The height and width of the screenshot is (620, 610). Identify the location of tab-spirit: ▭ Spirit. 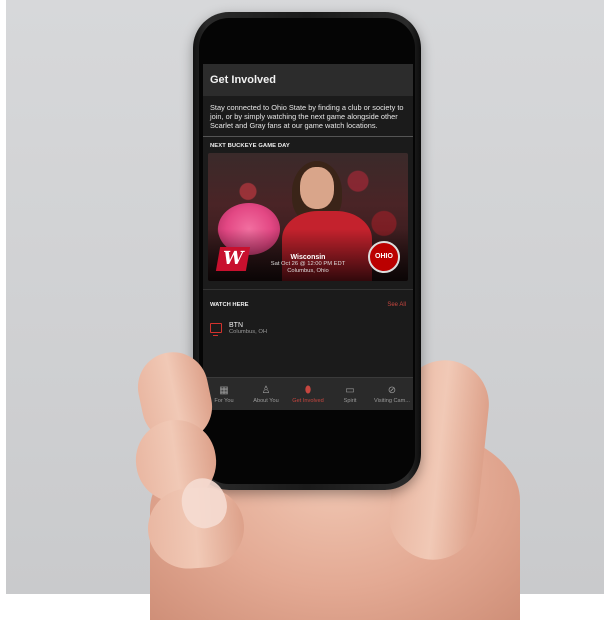
(350, 394).